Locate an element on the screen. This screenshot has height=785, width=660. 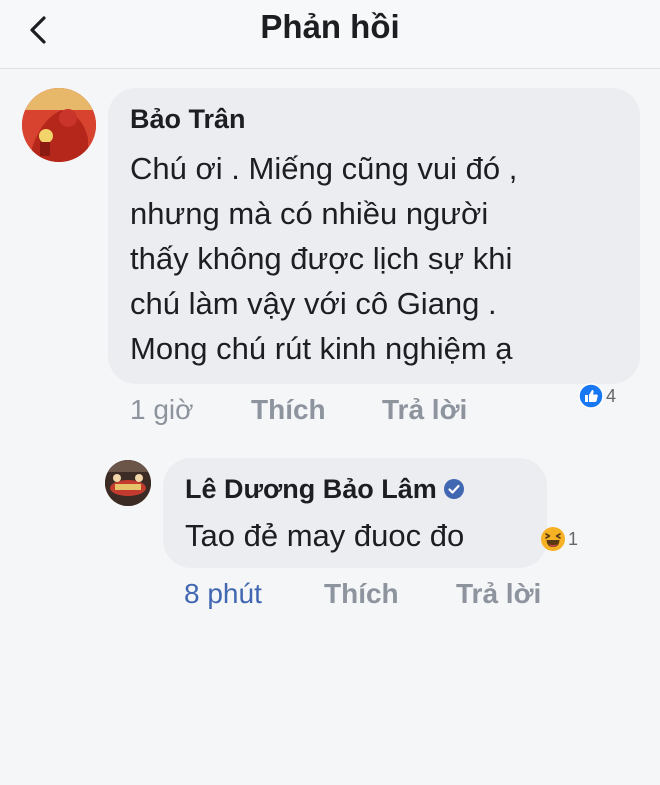
reply-timestamp: 8 phút is located at coordinates (223, 594).